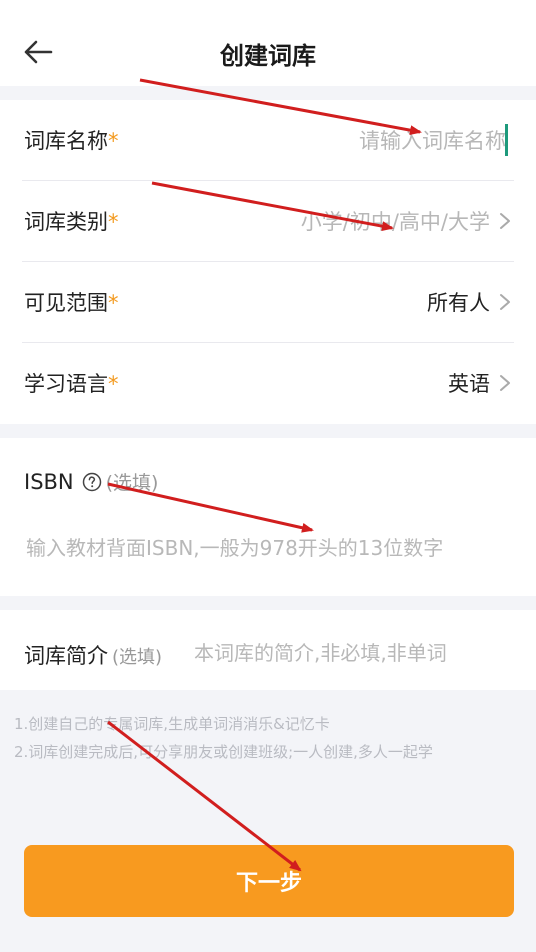  What do you see at coordinates (469, 384) in the screenshot?
I see `language-value: 英语` at bounding box center [469, 384].